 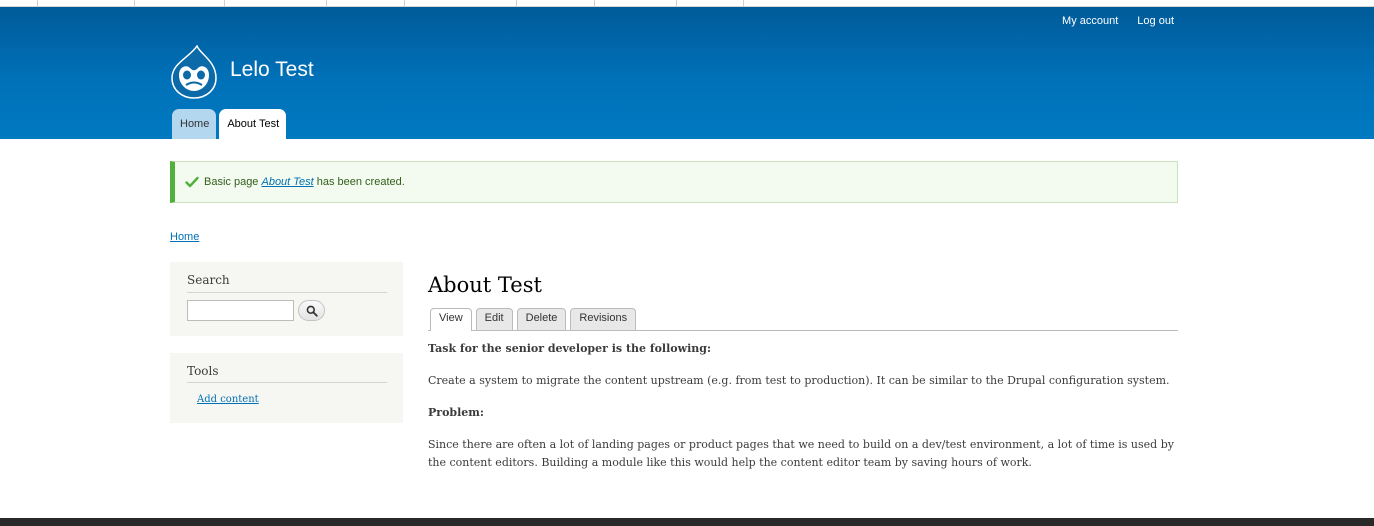 What do you see at coordinates (1090, 21) in the screenshot?
I see `my-account-link: My account` at bounding box center [1090, 21].